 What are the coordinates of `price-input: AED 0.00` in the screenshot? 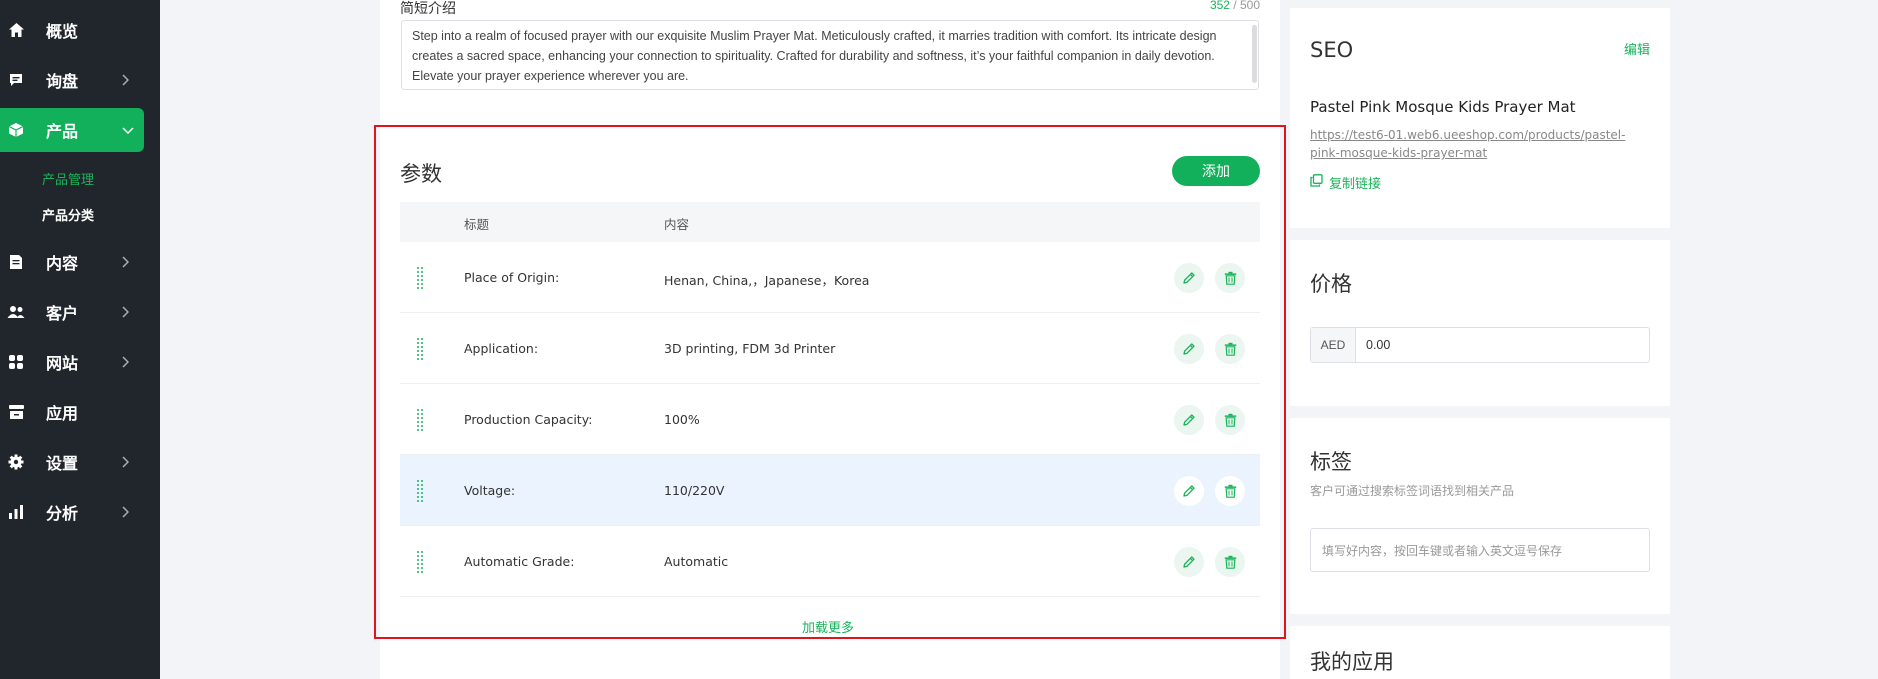 It's located at (1480, 345).